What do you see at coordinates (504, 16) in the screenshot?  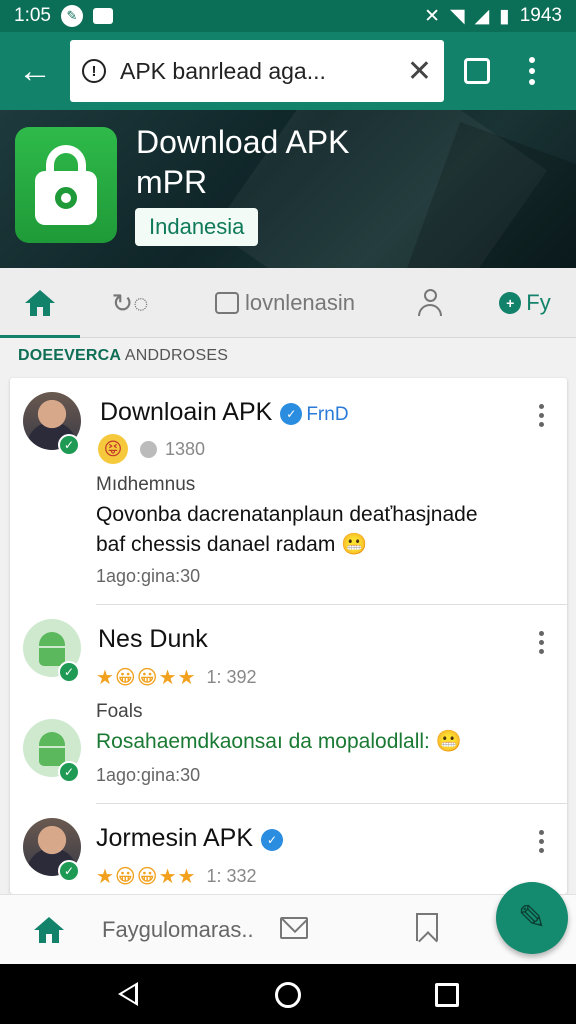 I see `battery-icon: ▮` at bounding box center [504, 16].